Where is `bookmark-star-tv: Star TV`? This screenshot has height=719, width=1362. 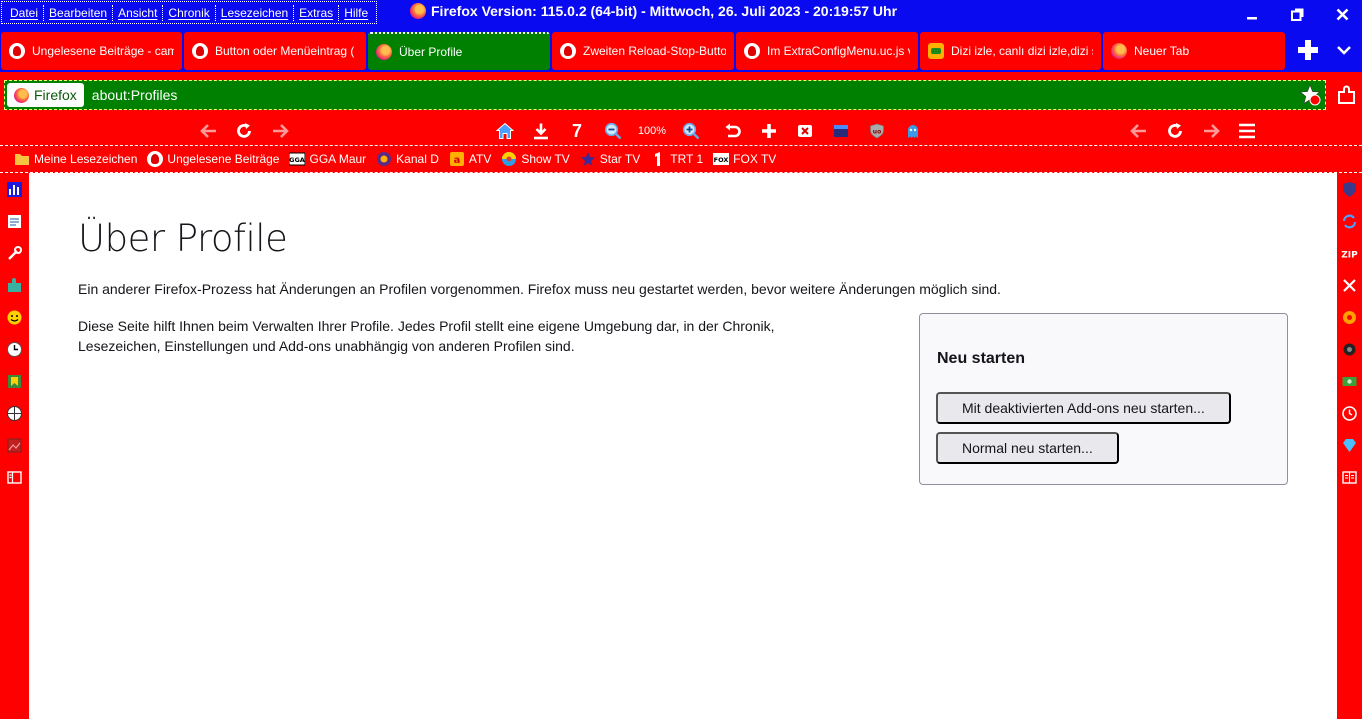 bookmark-star-tv: Star TV is located at coordinates (610, 159).